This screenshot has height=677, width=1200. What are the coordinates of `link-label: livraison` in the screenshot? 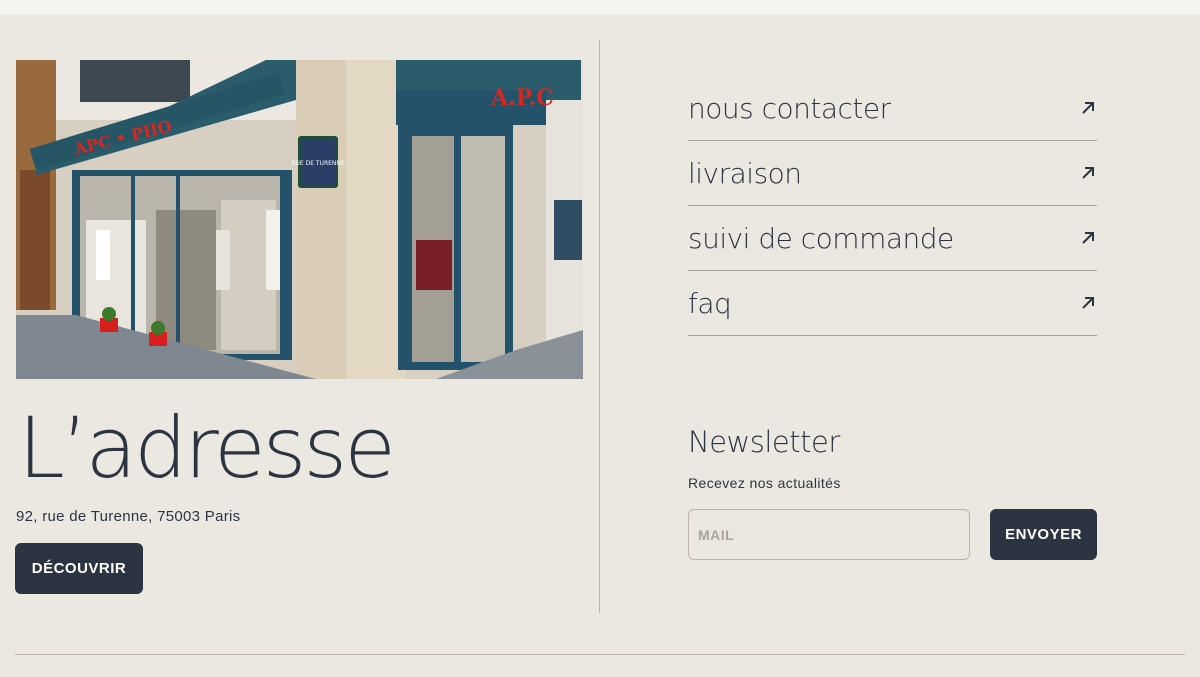 It's located at (745, 173).